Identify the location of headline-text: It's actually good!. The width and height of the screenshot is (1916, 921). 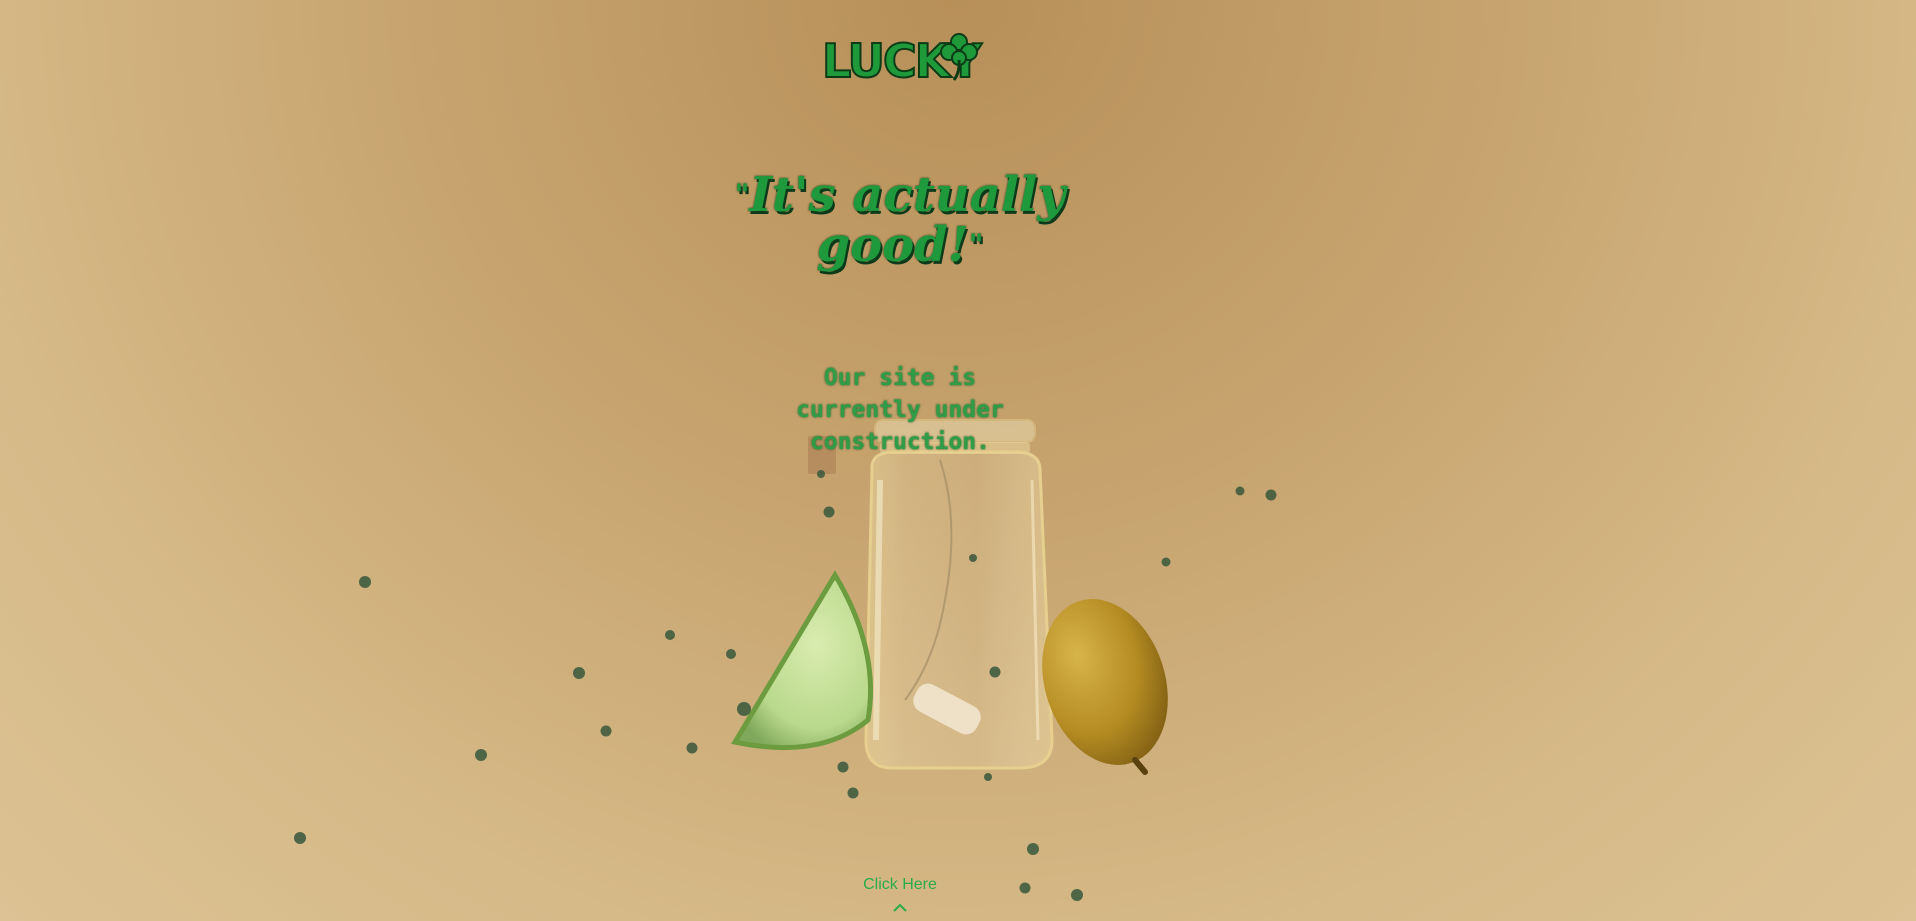
(907, 220).